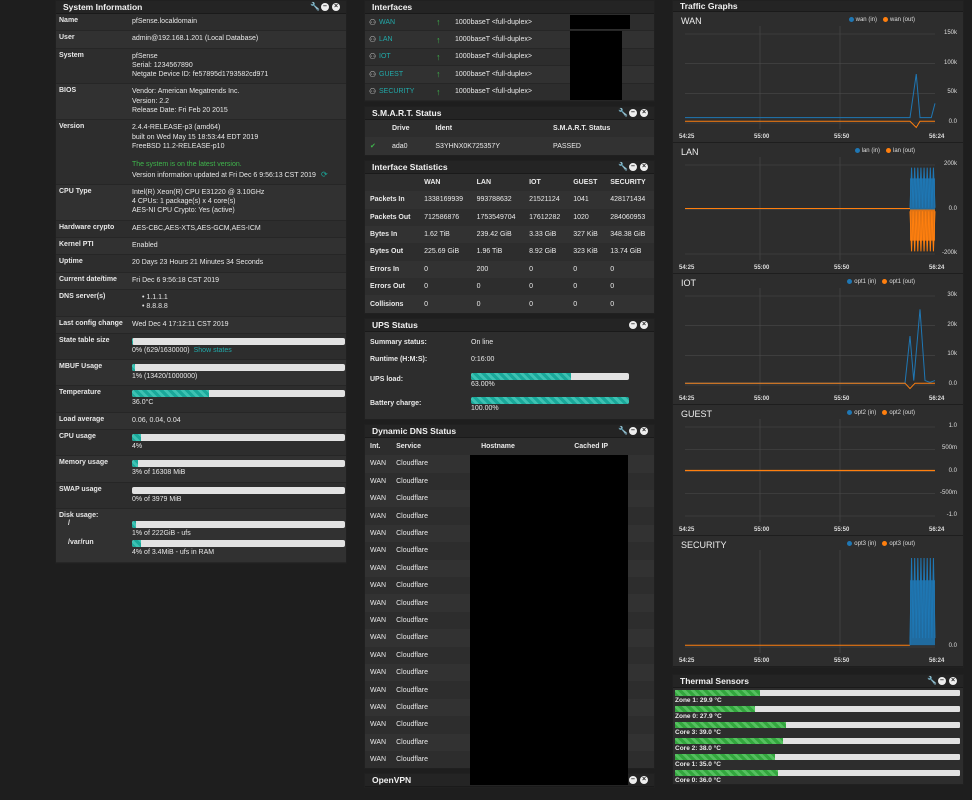 The width and height of the screenshot is (972, 800). What do you see at coordinates (407, 56) in the screenshot?
I see `interface-link: IOT` at bounding box center [407, 56].